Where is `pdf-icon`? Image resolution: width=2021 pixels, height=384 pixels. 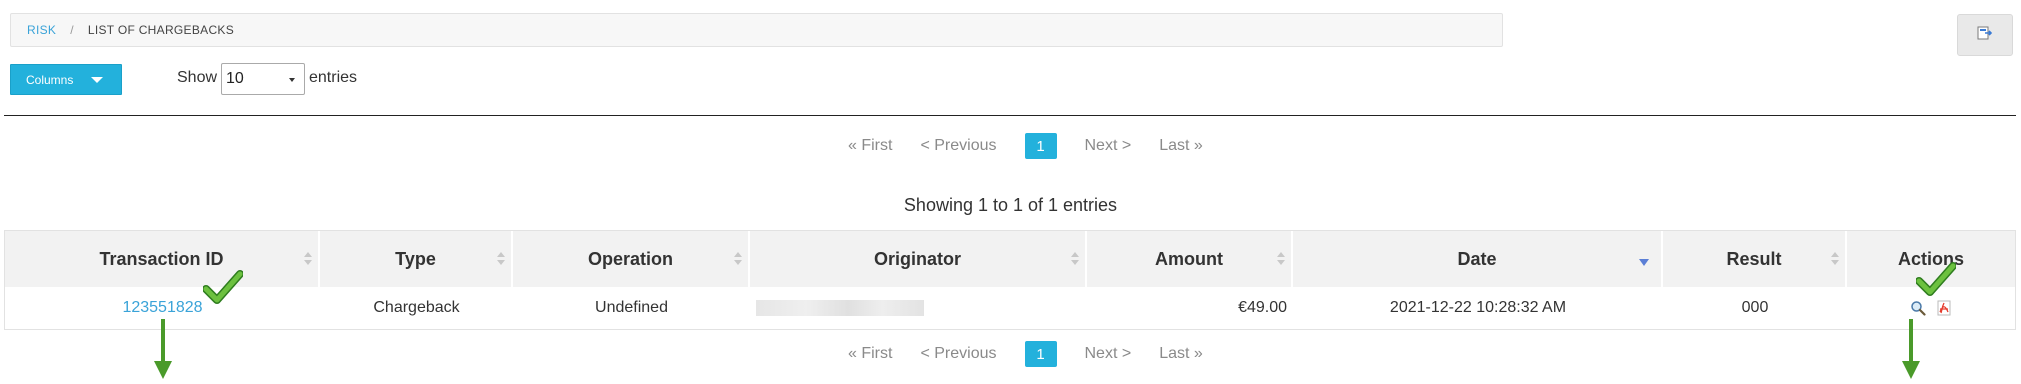
pdf-icon is located at coordinates (1944, 308).